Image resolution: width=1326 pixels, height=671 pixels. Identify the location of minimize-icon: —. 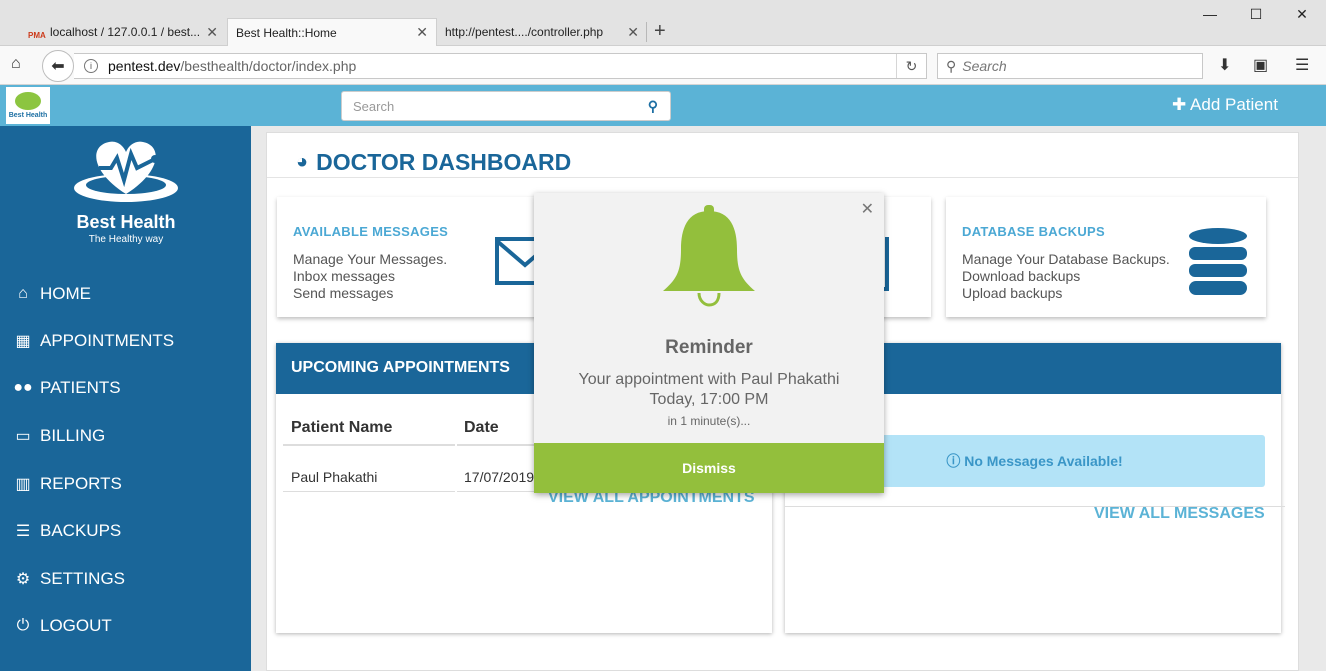
(1210, 14).